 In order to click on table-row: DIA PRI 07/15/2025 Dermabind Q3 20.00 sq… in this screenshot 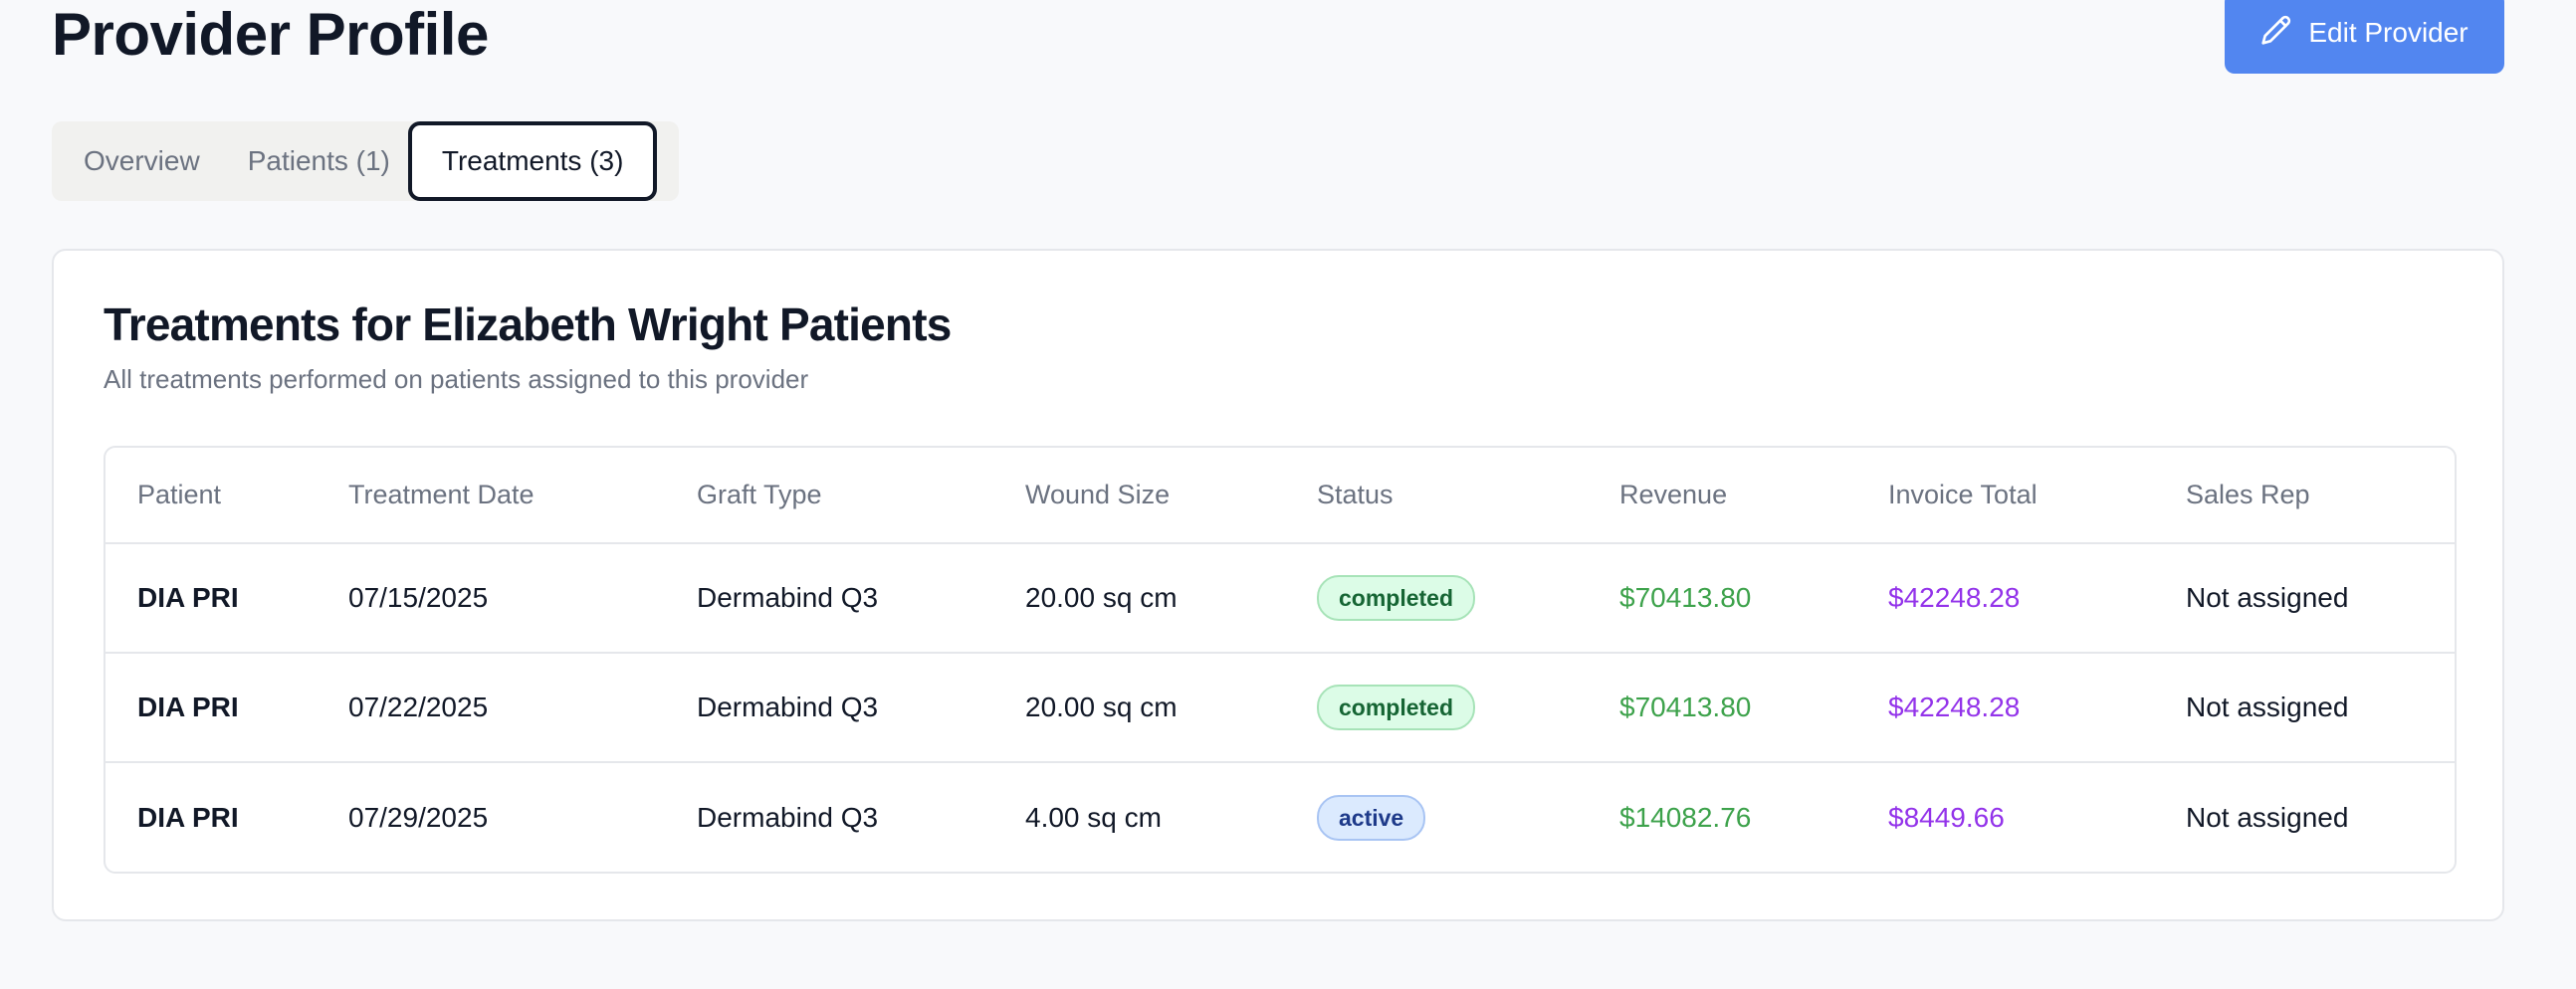, I will do `click(1280, 599)`.